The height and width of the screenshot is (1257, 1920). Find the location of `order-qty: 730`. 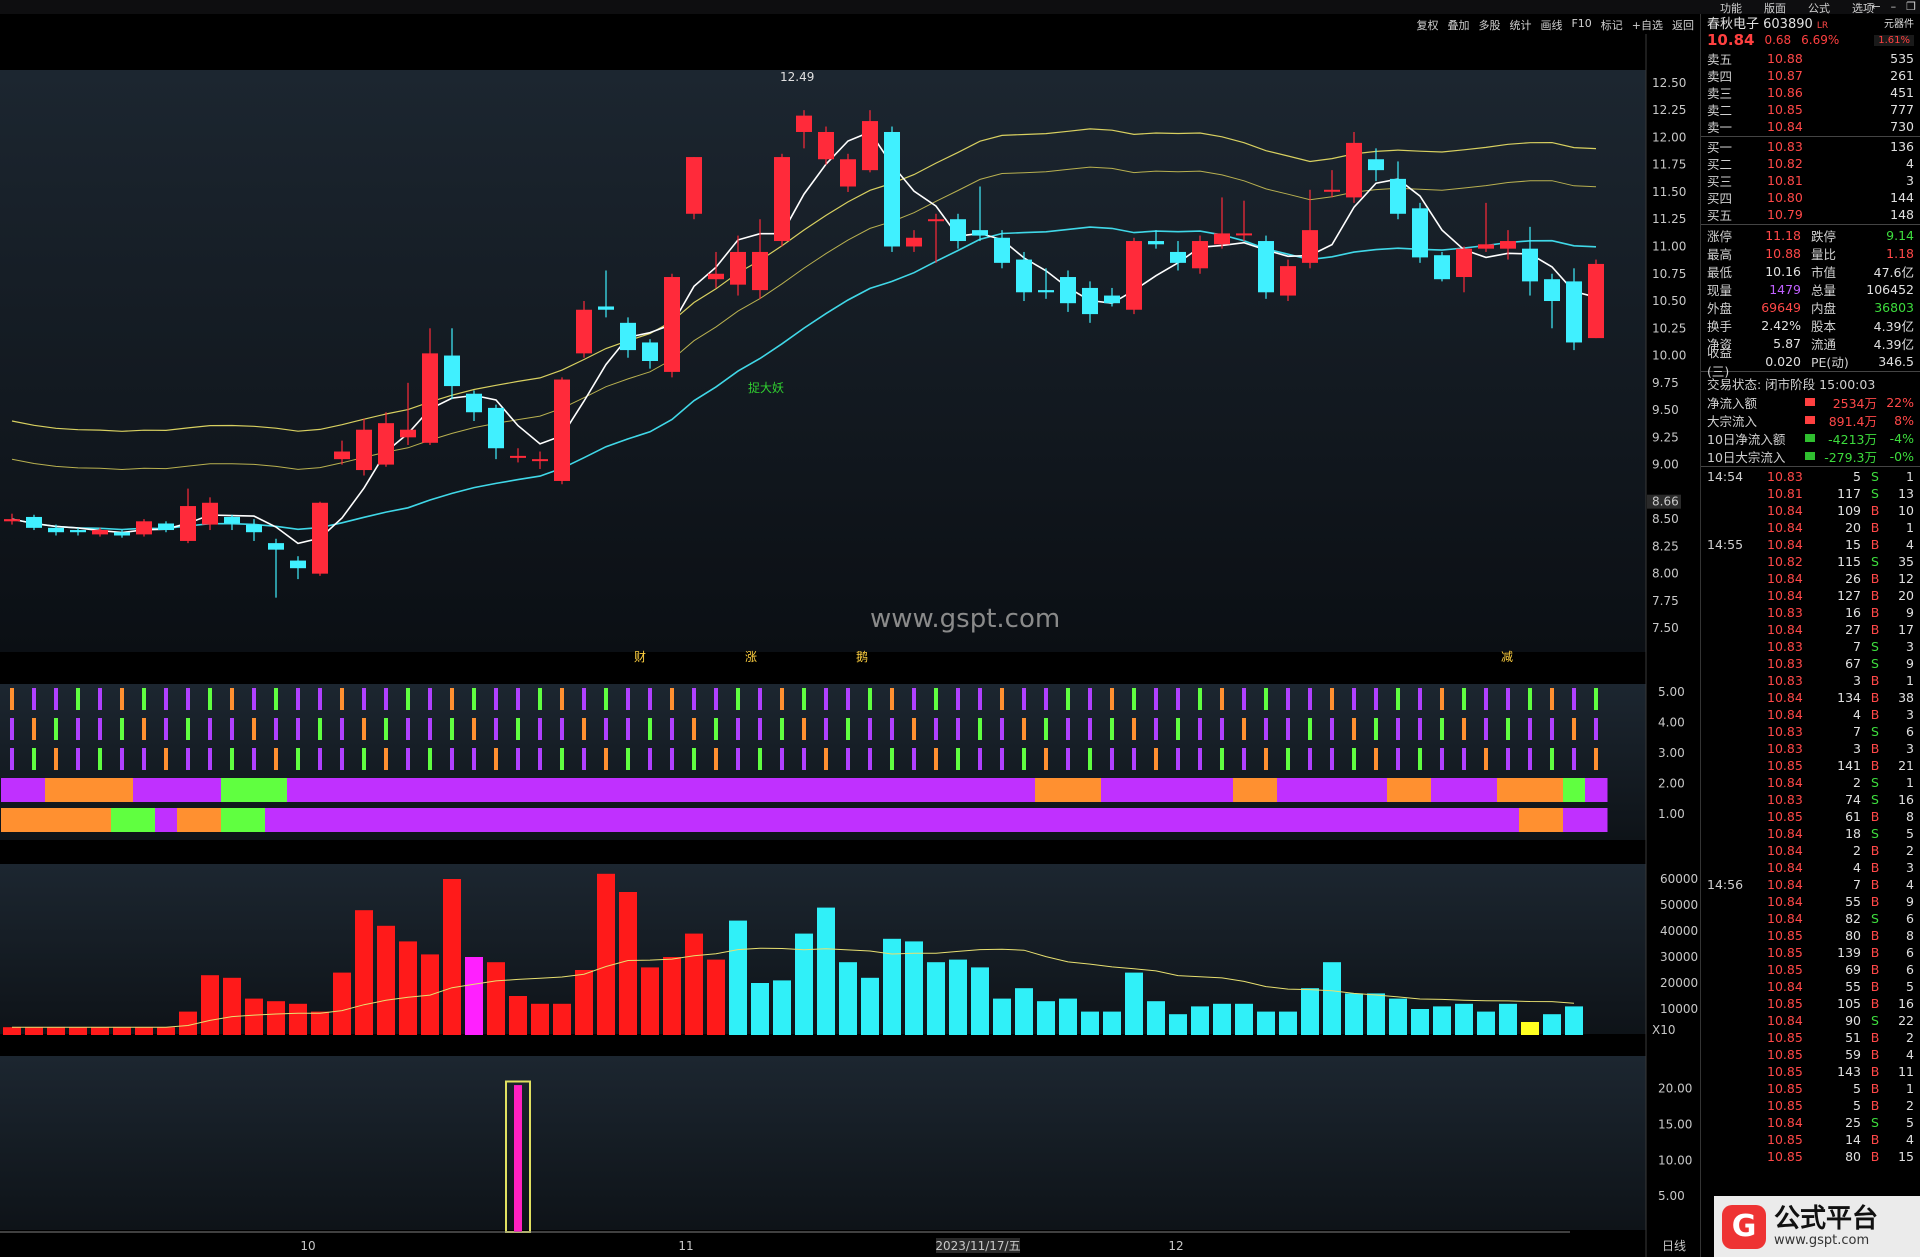

order-qty: 730 is located at coordinates (1902, 126).